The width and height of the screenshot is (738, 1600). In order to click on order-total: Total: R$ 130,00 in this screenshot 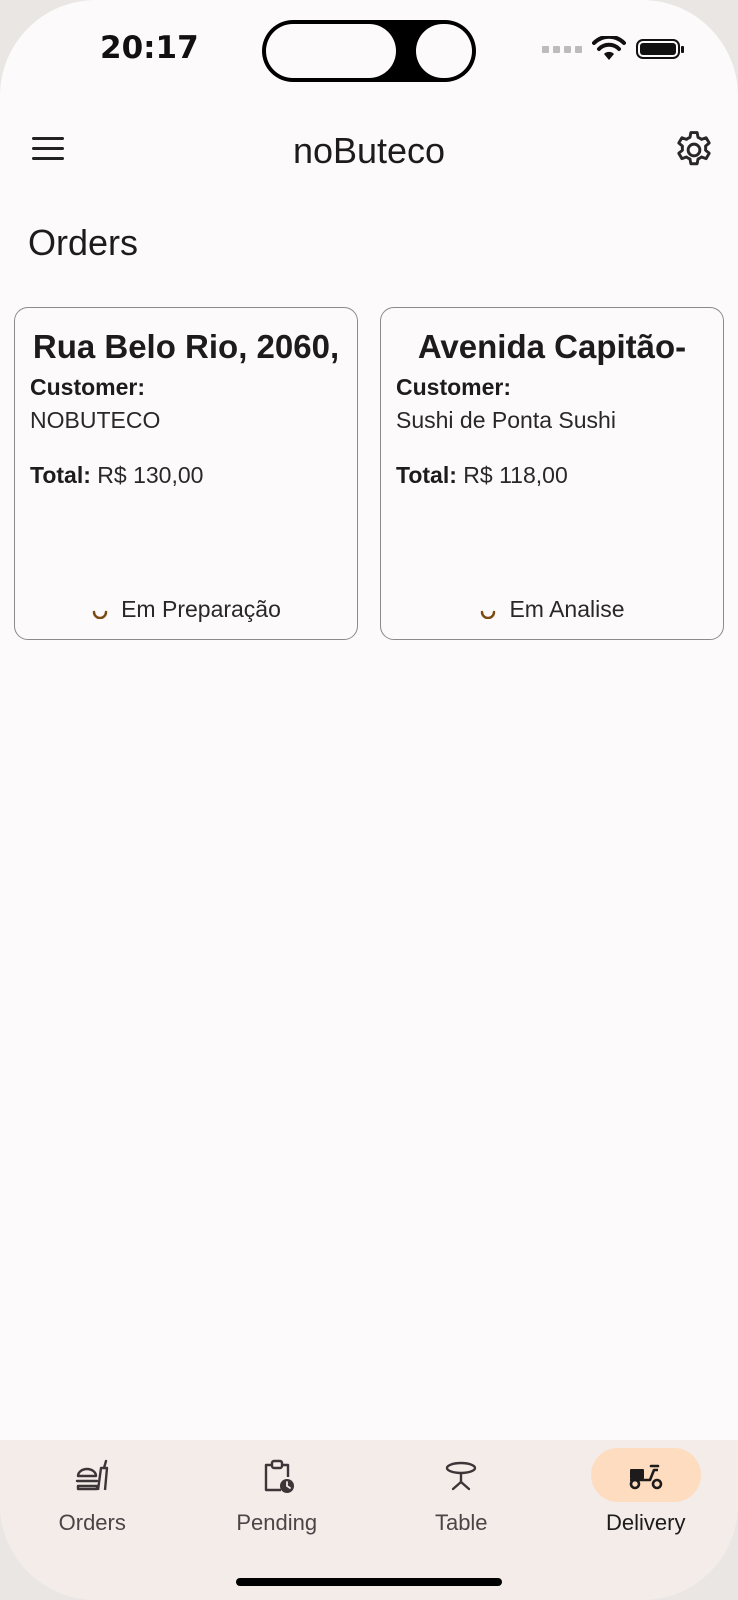, I will do `click(193, 475)`.